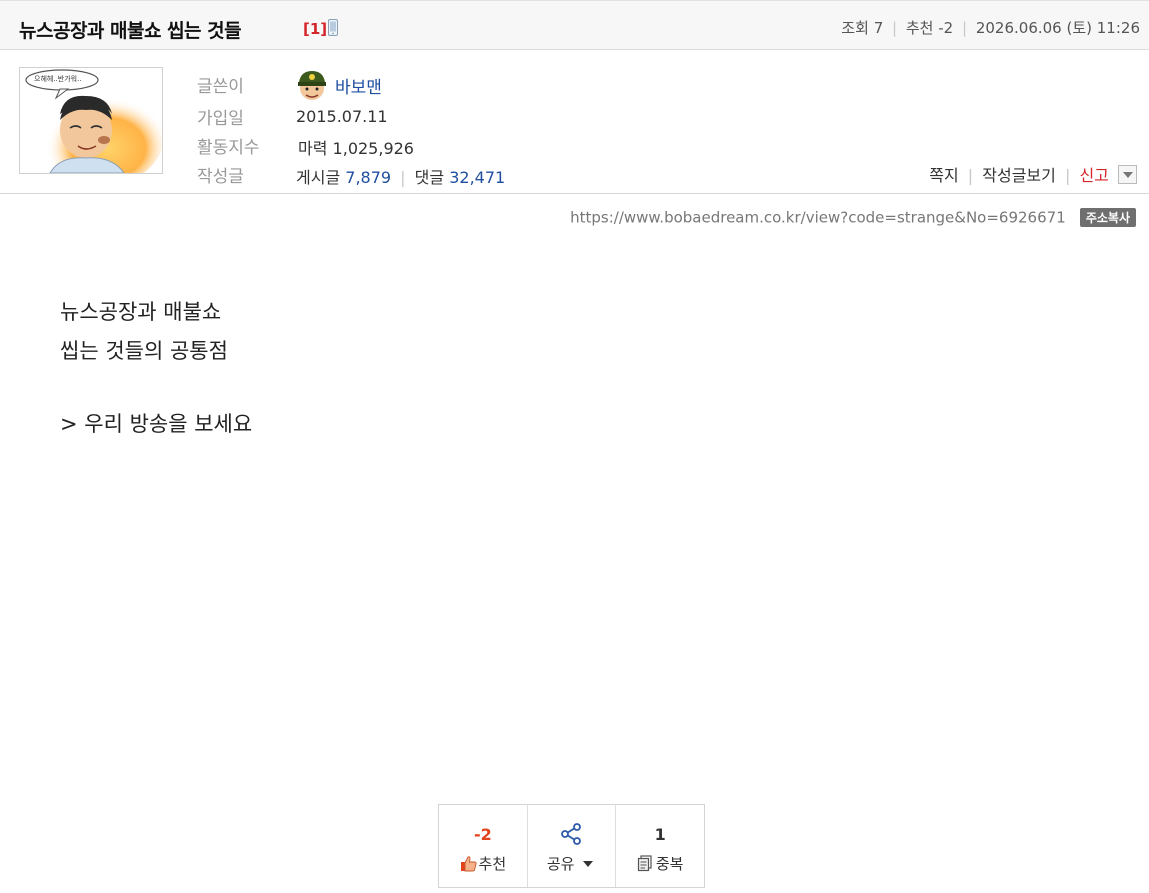 The height and width of the screenshot is (893, 1149). Describe the element at coordinates (91, 120) in the screenshot. I see `avatar: 으헤헤..반가워..` at that location.